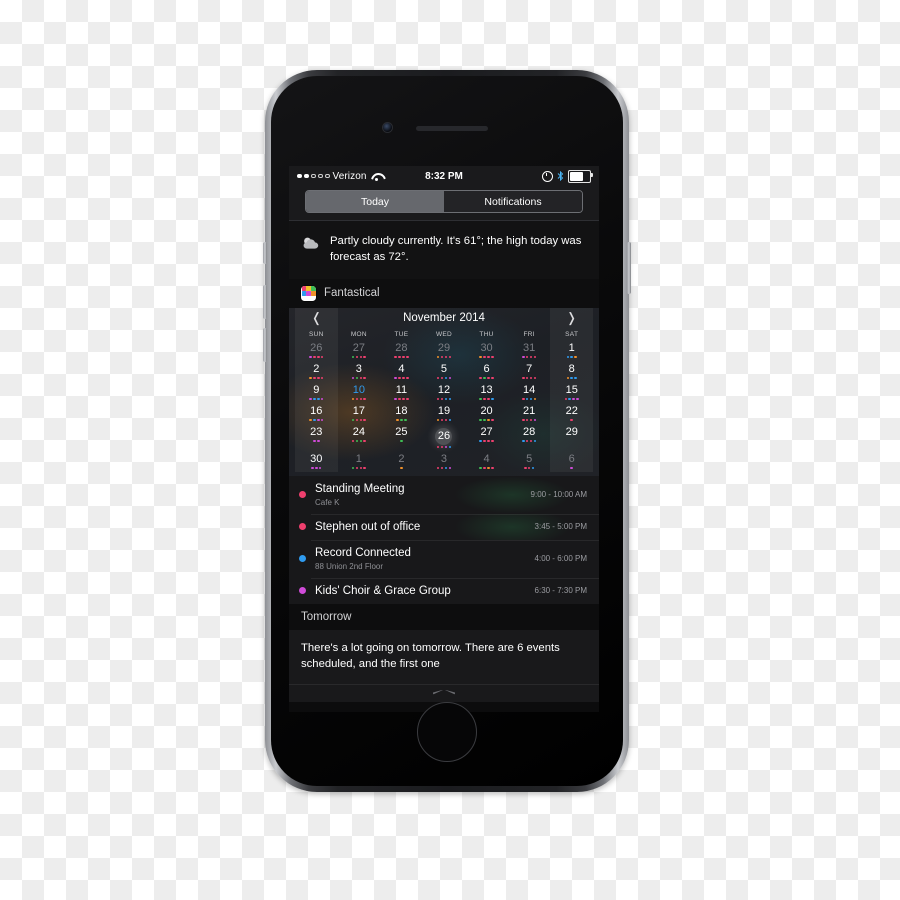 The image size is (900, 900). What do you see at coordinates (359, 413) in the screenshot?
I see `calendar-day-17: 17` at bounding box center [359, 413].